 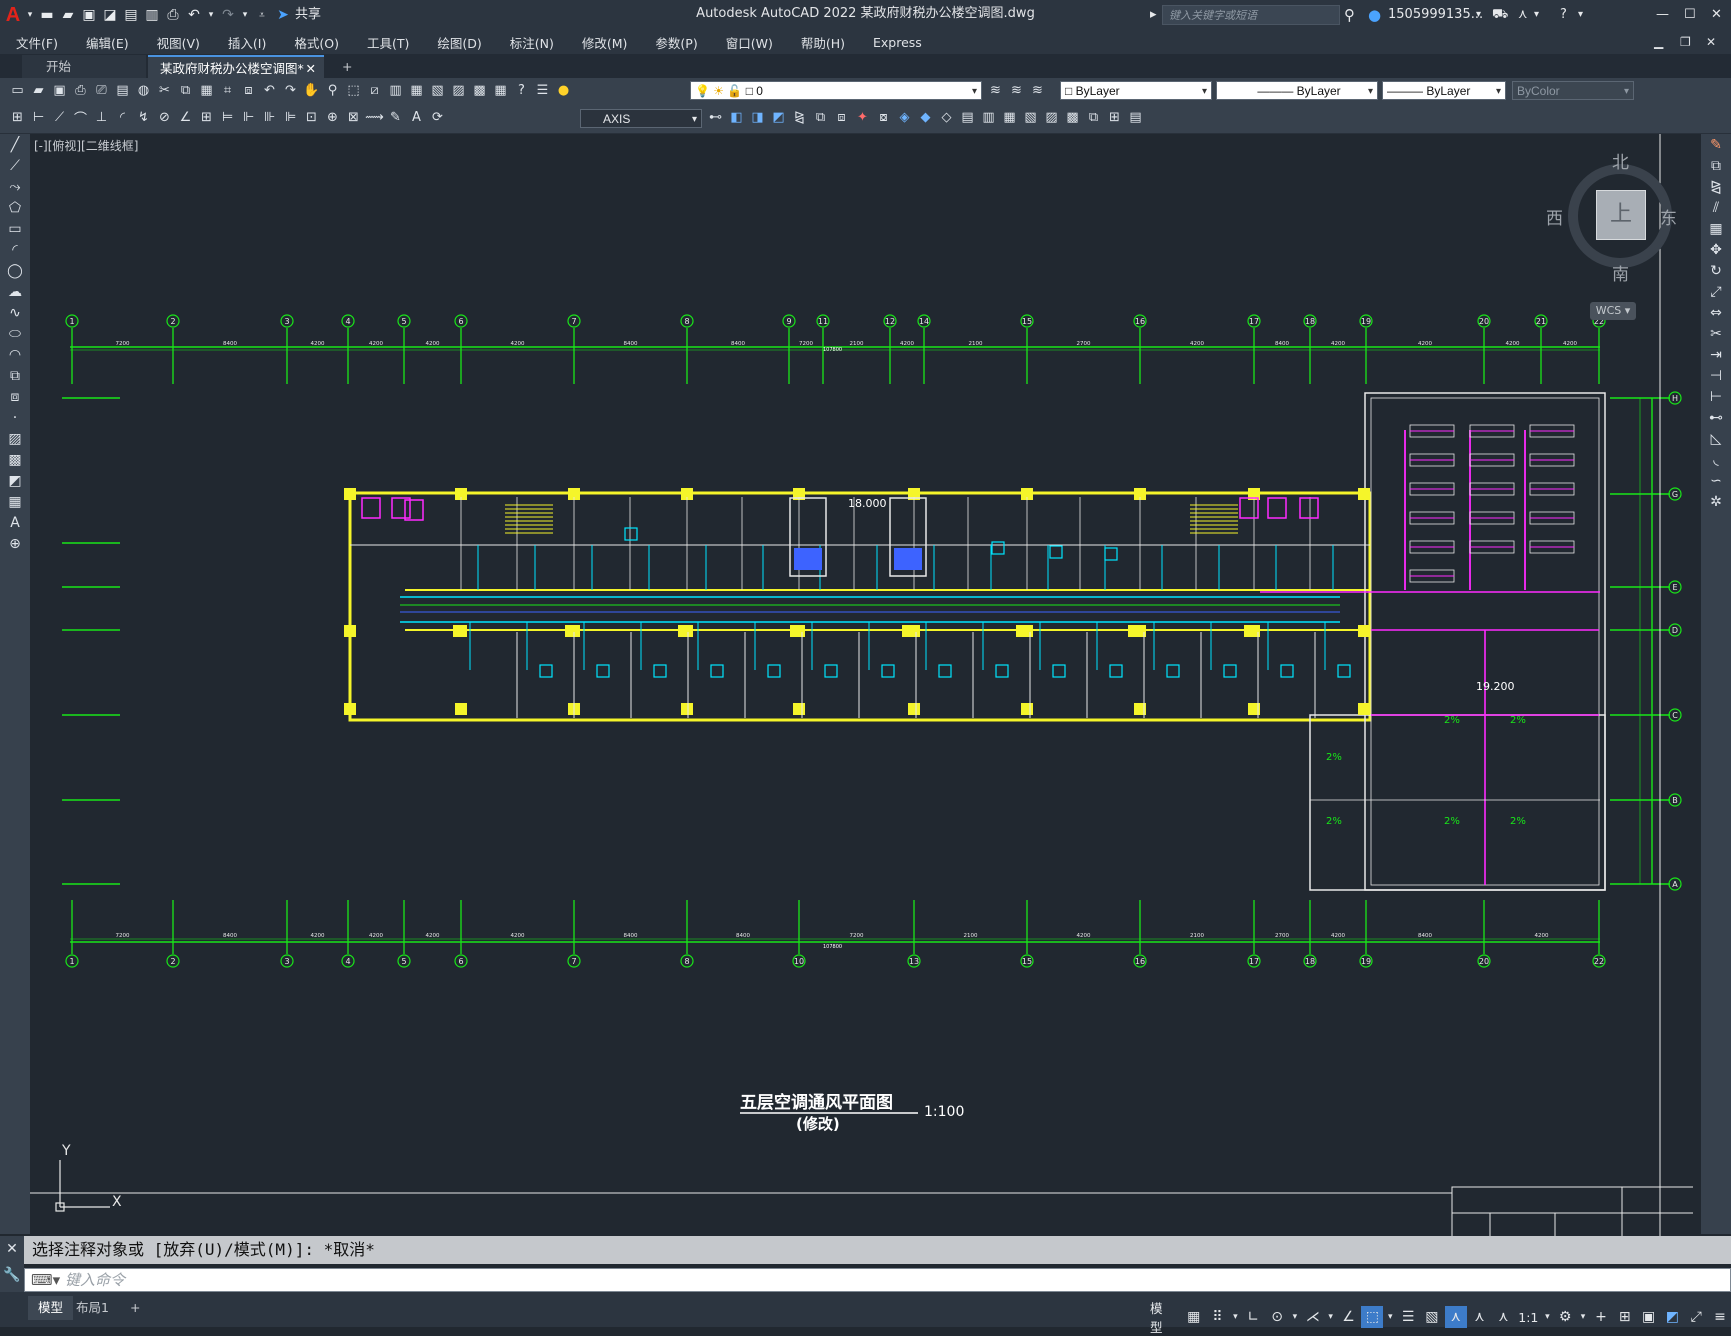 I want to click on ortho-icon: ∟, so click(x=1253, y=1317).